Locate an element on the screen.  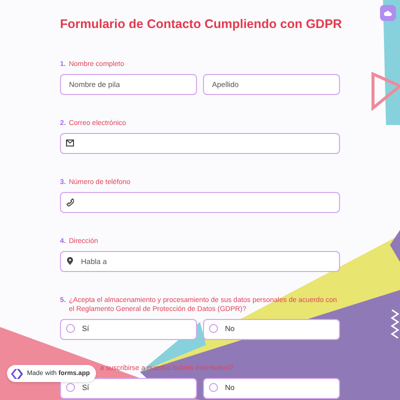
form-title: Formulario de Contacto Cumpliendo con GDPR is located at coordinates (200, 24).